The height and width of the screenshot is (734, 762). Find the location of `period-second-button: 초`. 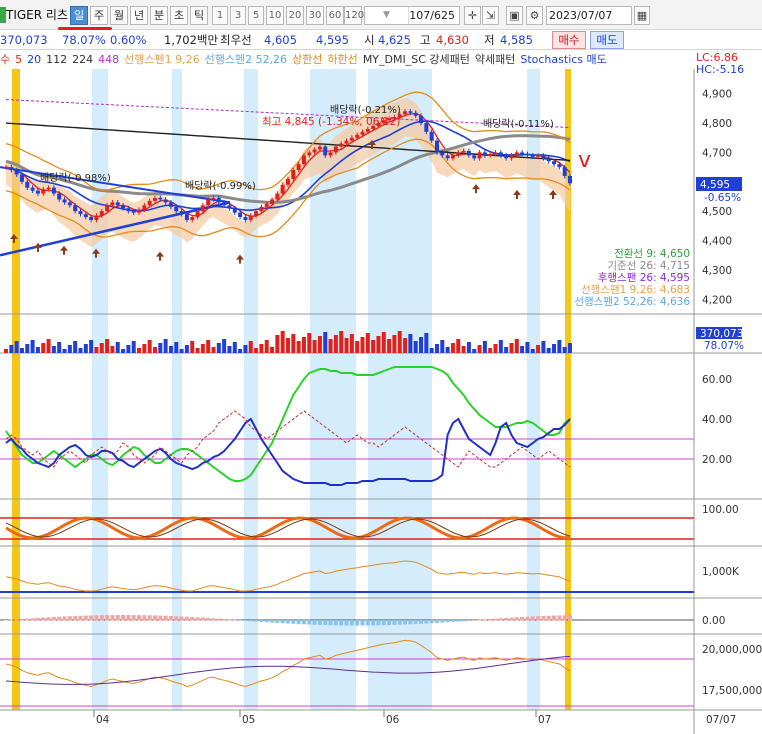

period-second-button: 초 is located at coordinates (179, 15).